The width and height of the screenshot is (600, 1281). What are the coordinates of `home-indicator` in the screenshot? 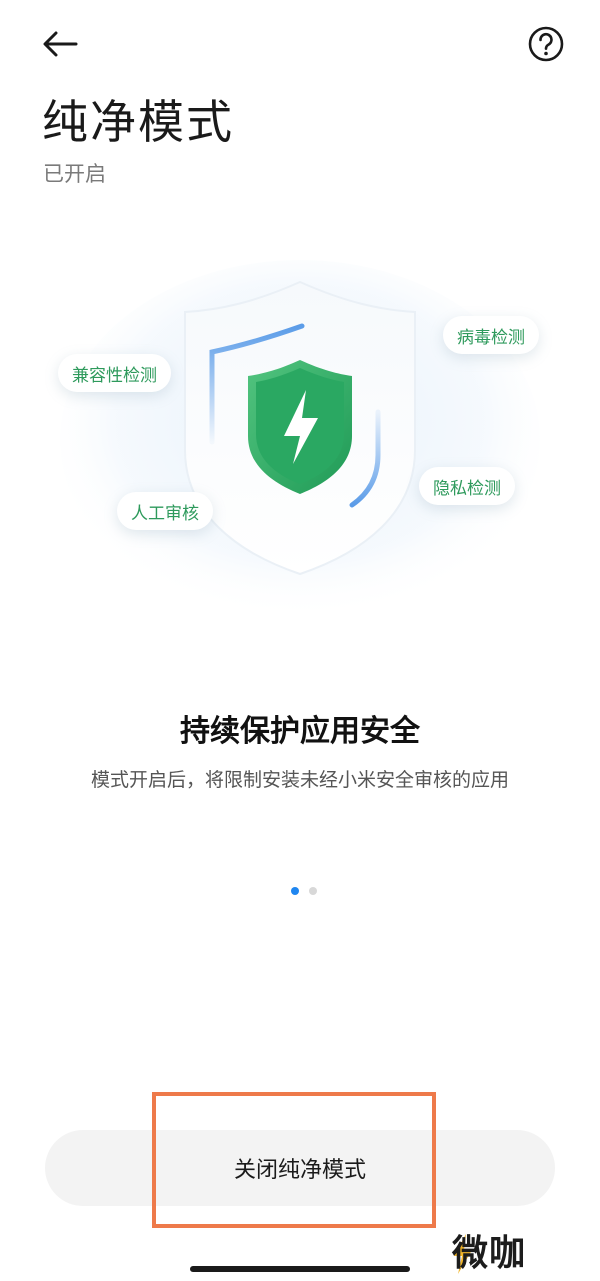 It's located at (300, 1269).